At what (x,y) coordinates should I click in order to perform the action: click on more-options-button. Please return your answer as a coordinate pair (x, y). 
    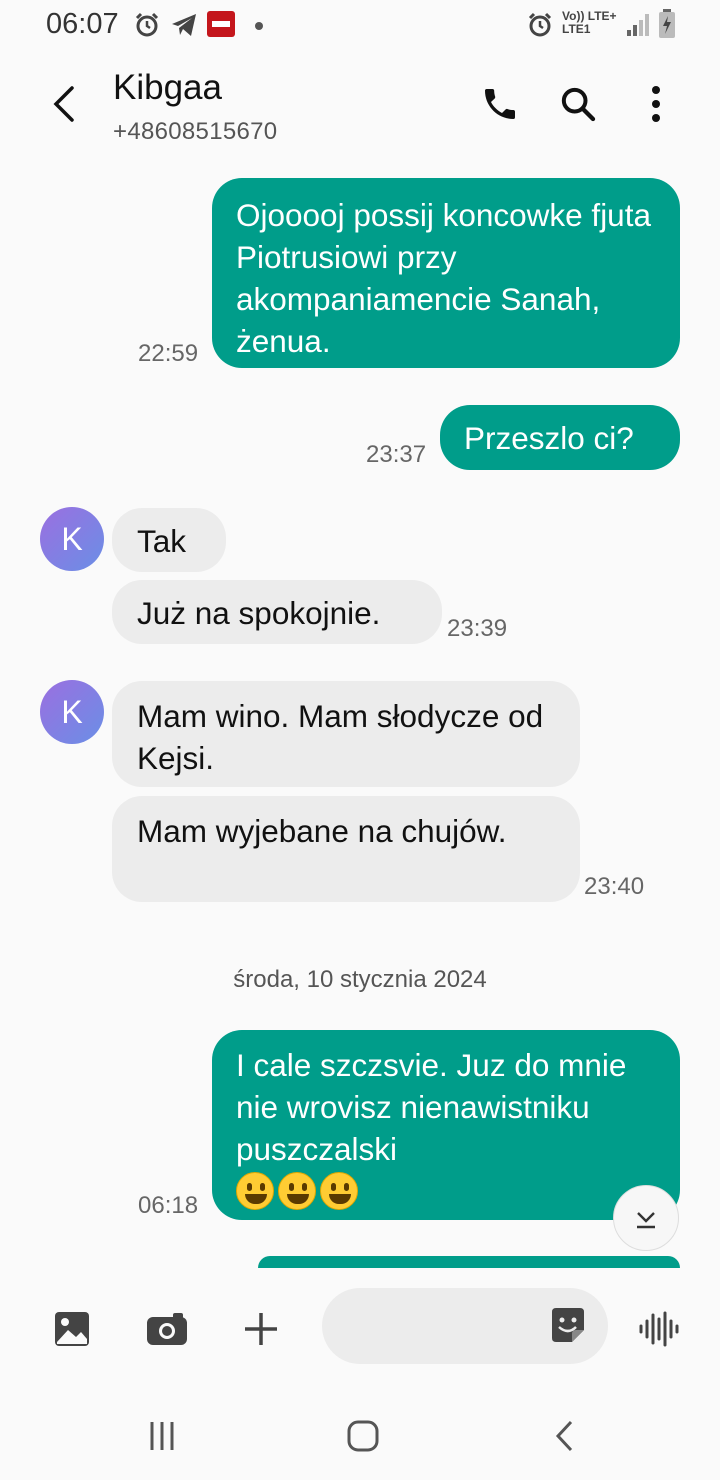
    Looking at the image, I should click on (656, 104).